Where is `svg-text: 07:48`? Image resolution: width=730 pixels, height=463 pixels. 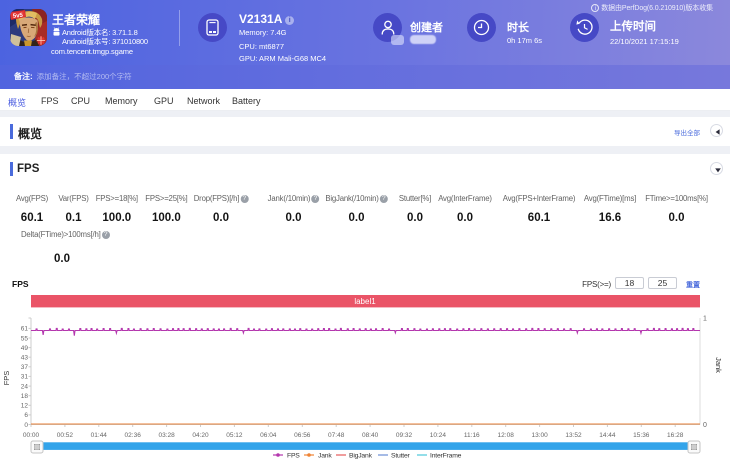
svg-text: 07:48 is located at coordinates (336, 435).